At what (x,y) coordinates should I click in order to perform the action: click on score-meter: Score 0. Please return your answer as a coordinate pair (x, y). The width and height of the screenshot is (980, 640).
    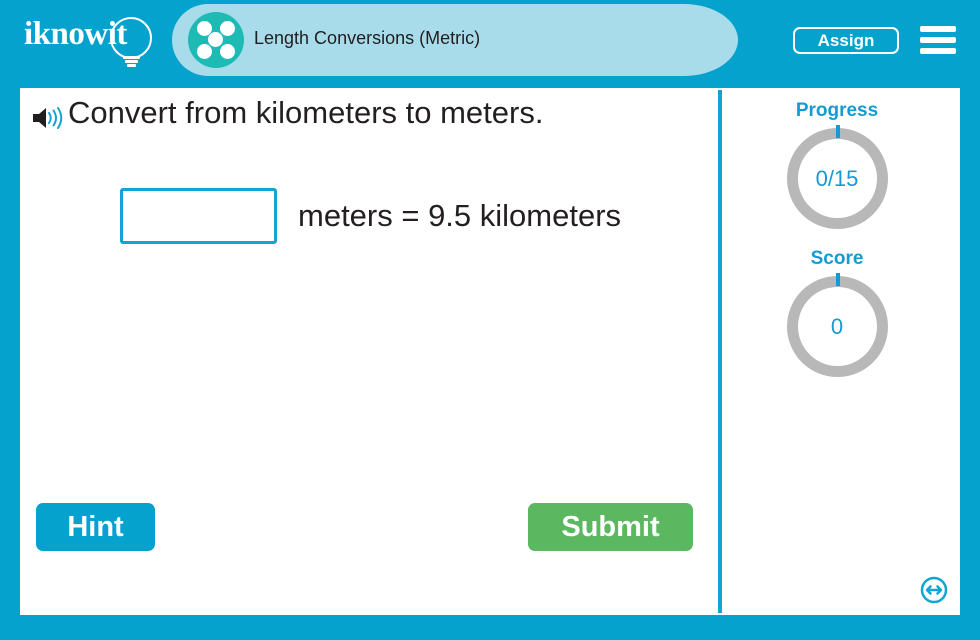
    Looking at the image, I should click on (837, 312).